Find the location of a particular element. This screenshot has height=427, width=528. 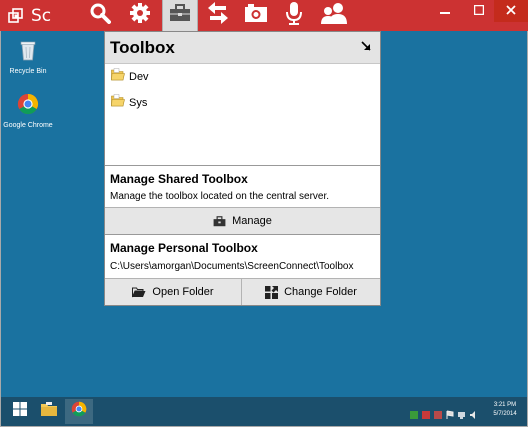

folder-name: Sys is located at coordinates (138, 103).